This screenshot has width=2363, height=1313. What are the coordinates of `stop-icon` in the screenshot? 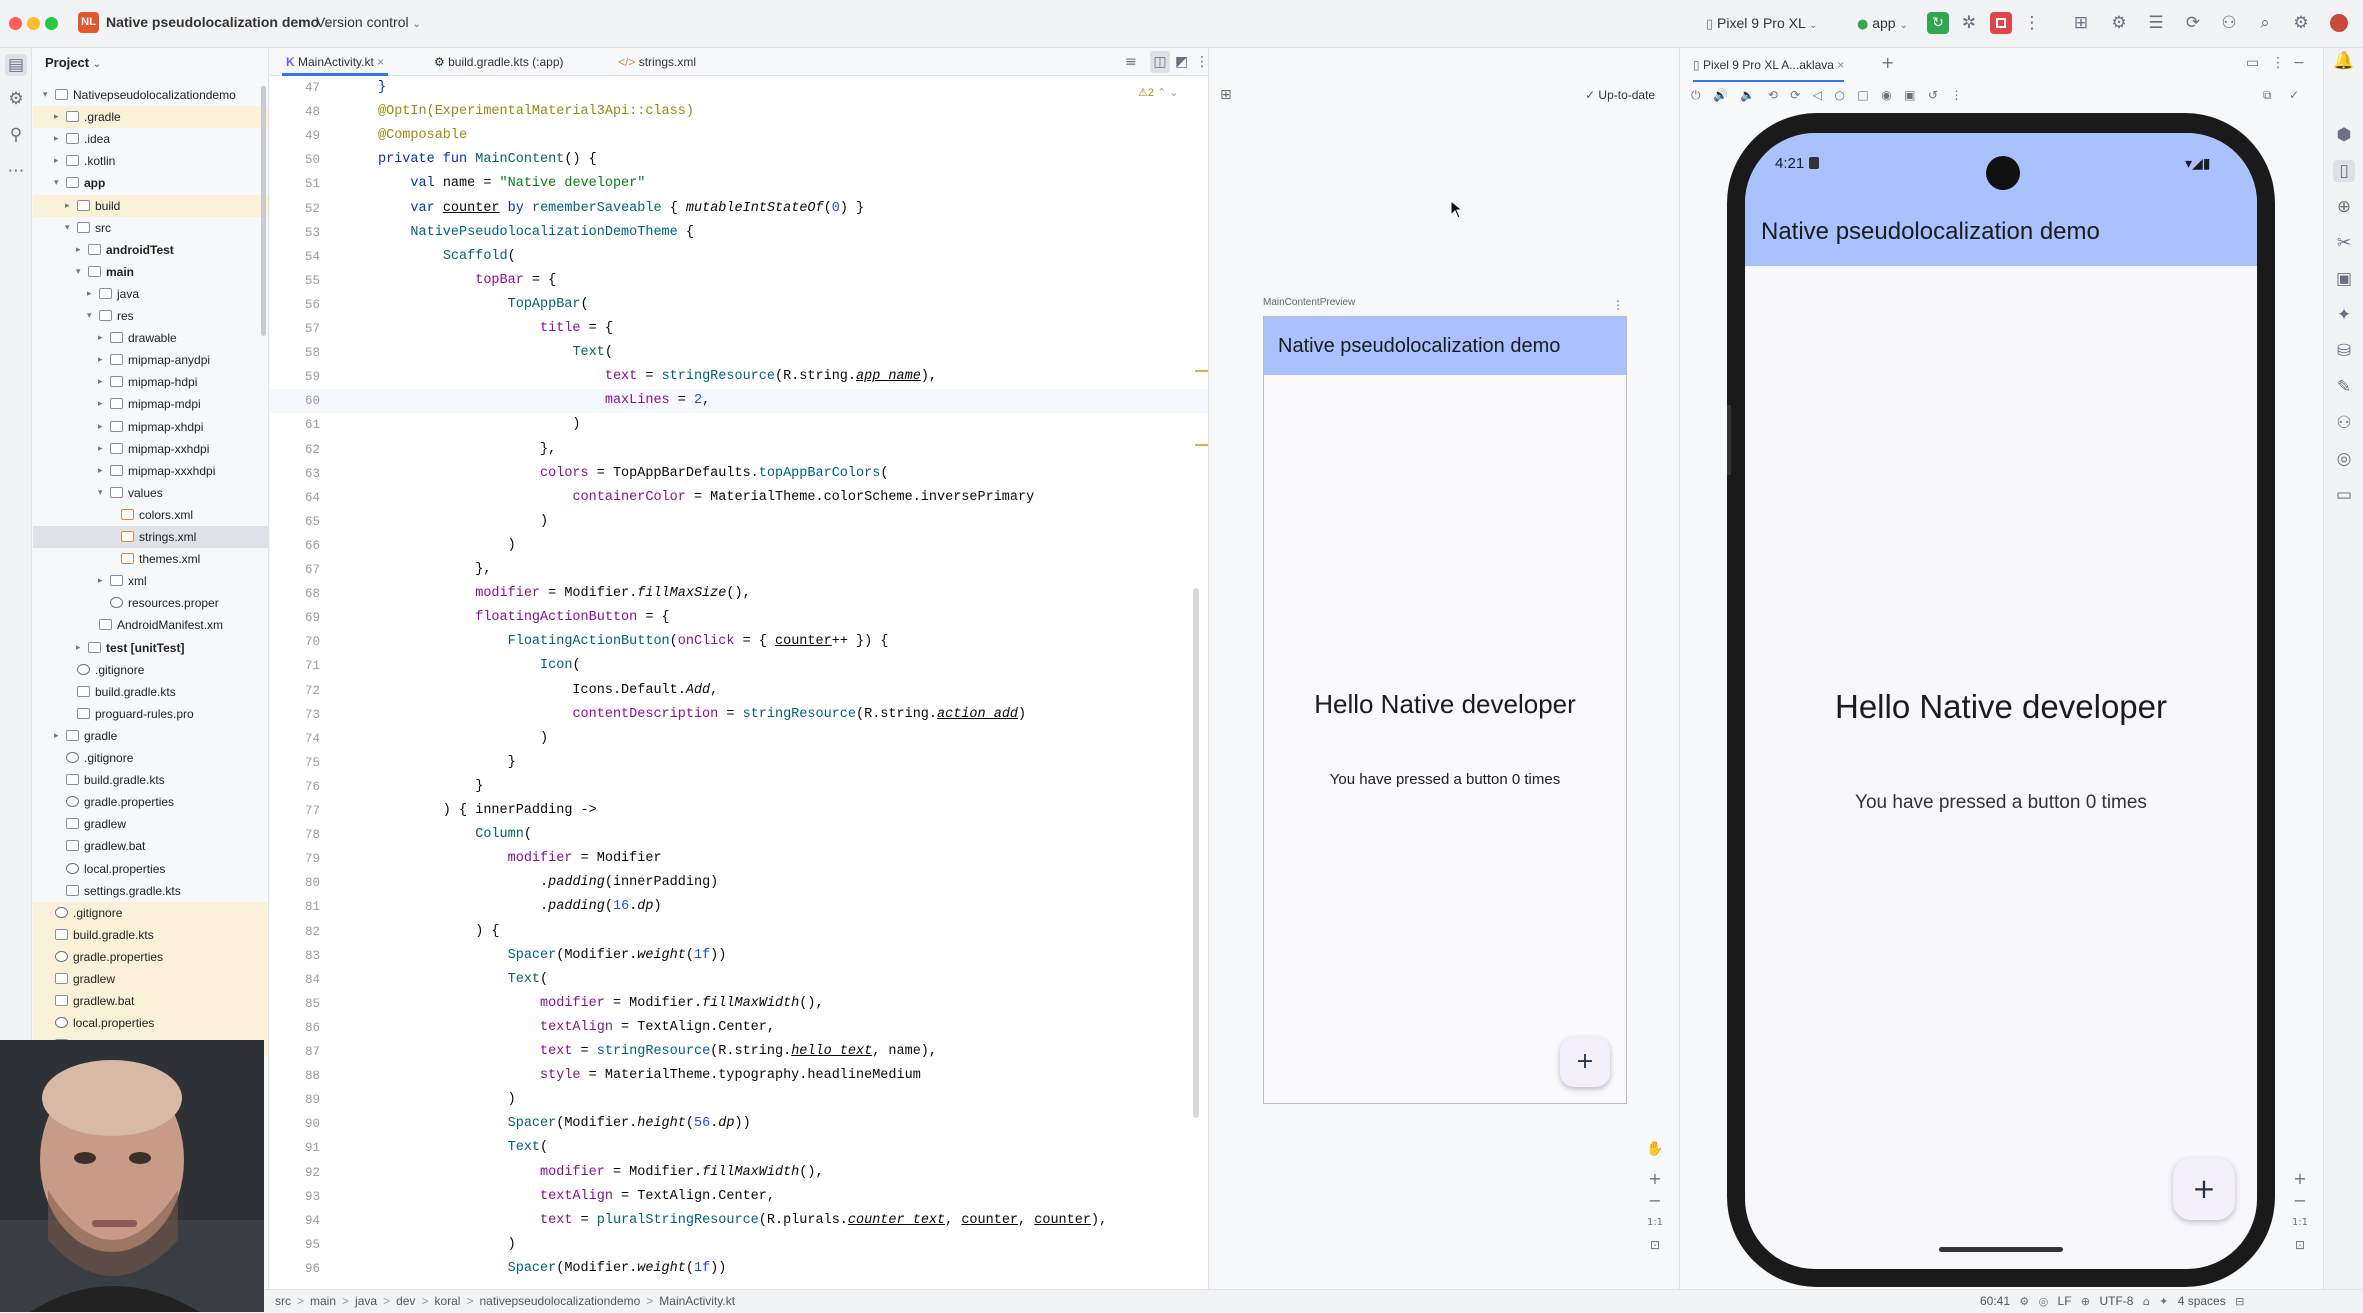 It's located at (2001, 23).